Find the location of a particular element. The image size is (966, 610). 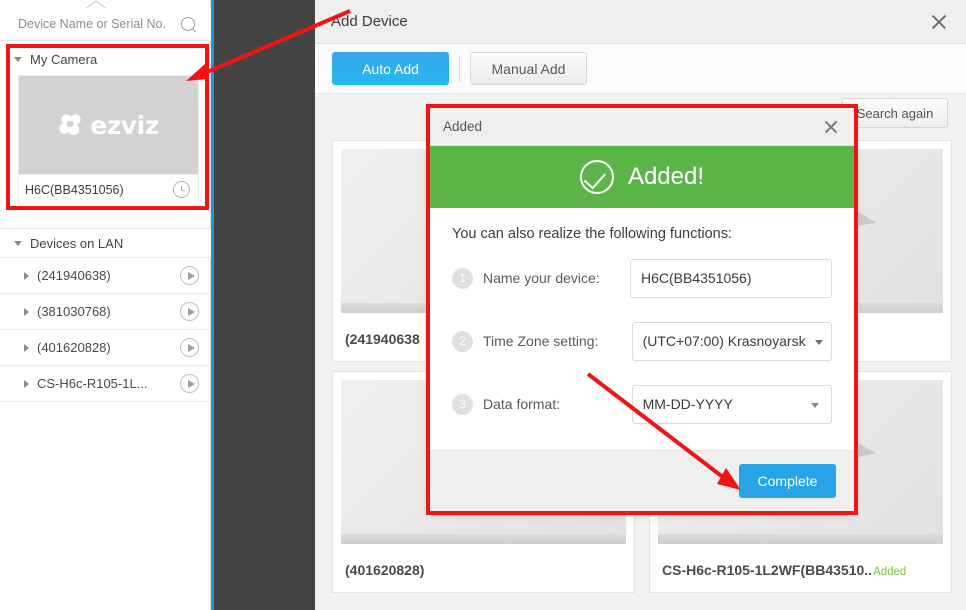

timezone-select-value: (UTC+07:00) Krasnoyarsk (RT is located at coordinates (725, 341).